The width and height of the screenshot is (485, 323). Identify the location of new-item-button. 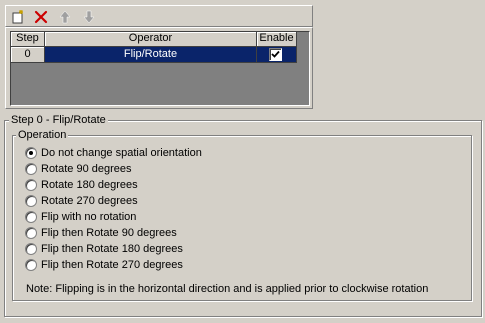
(18, 17).